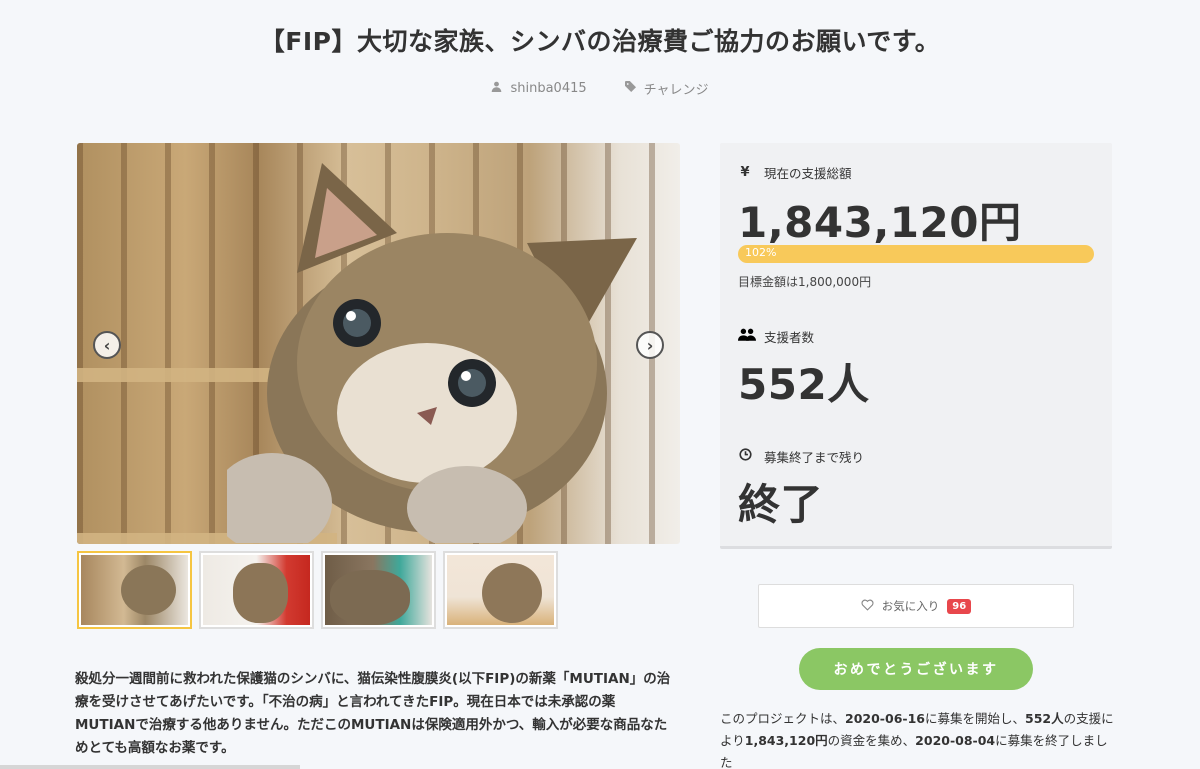 The image size is (1200, 769). What do you see at coordinates (732, 740) in the screenshot?
I see `summary-text-4: より` at bounding box center [732, 740].